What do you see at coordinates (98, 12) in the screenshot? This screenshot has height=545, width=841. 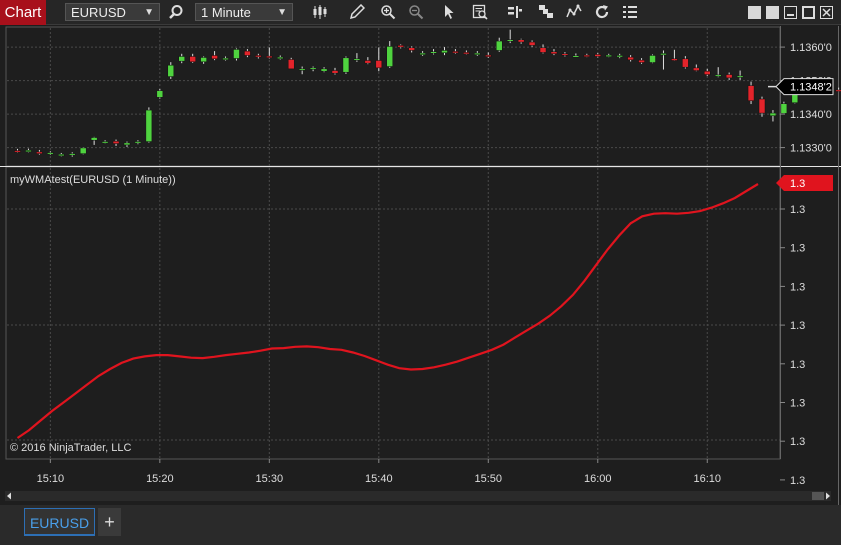 I see `instrument-value: EURUSD` at bounding box center [98, 12].